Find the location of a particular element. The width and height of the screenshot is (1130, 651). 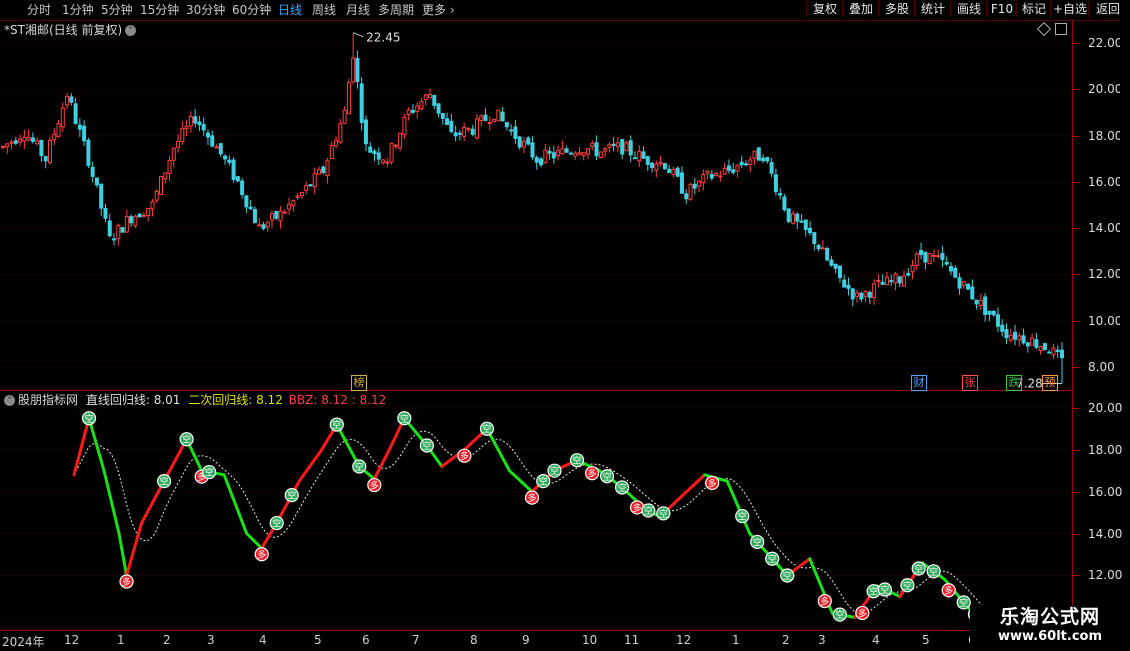

tab-timeframe-4: 30分钟 is located at coordinates (205, 10).